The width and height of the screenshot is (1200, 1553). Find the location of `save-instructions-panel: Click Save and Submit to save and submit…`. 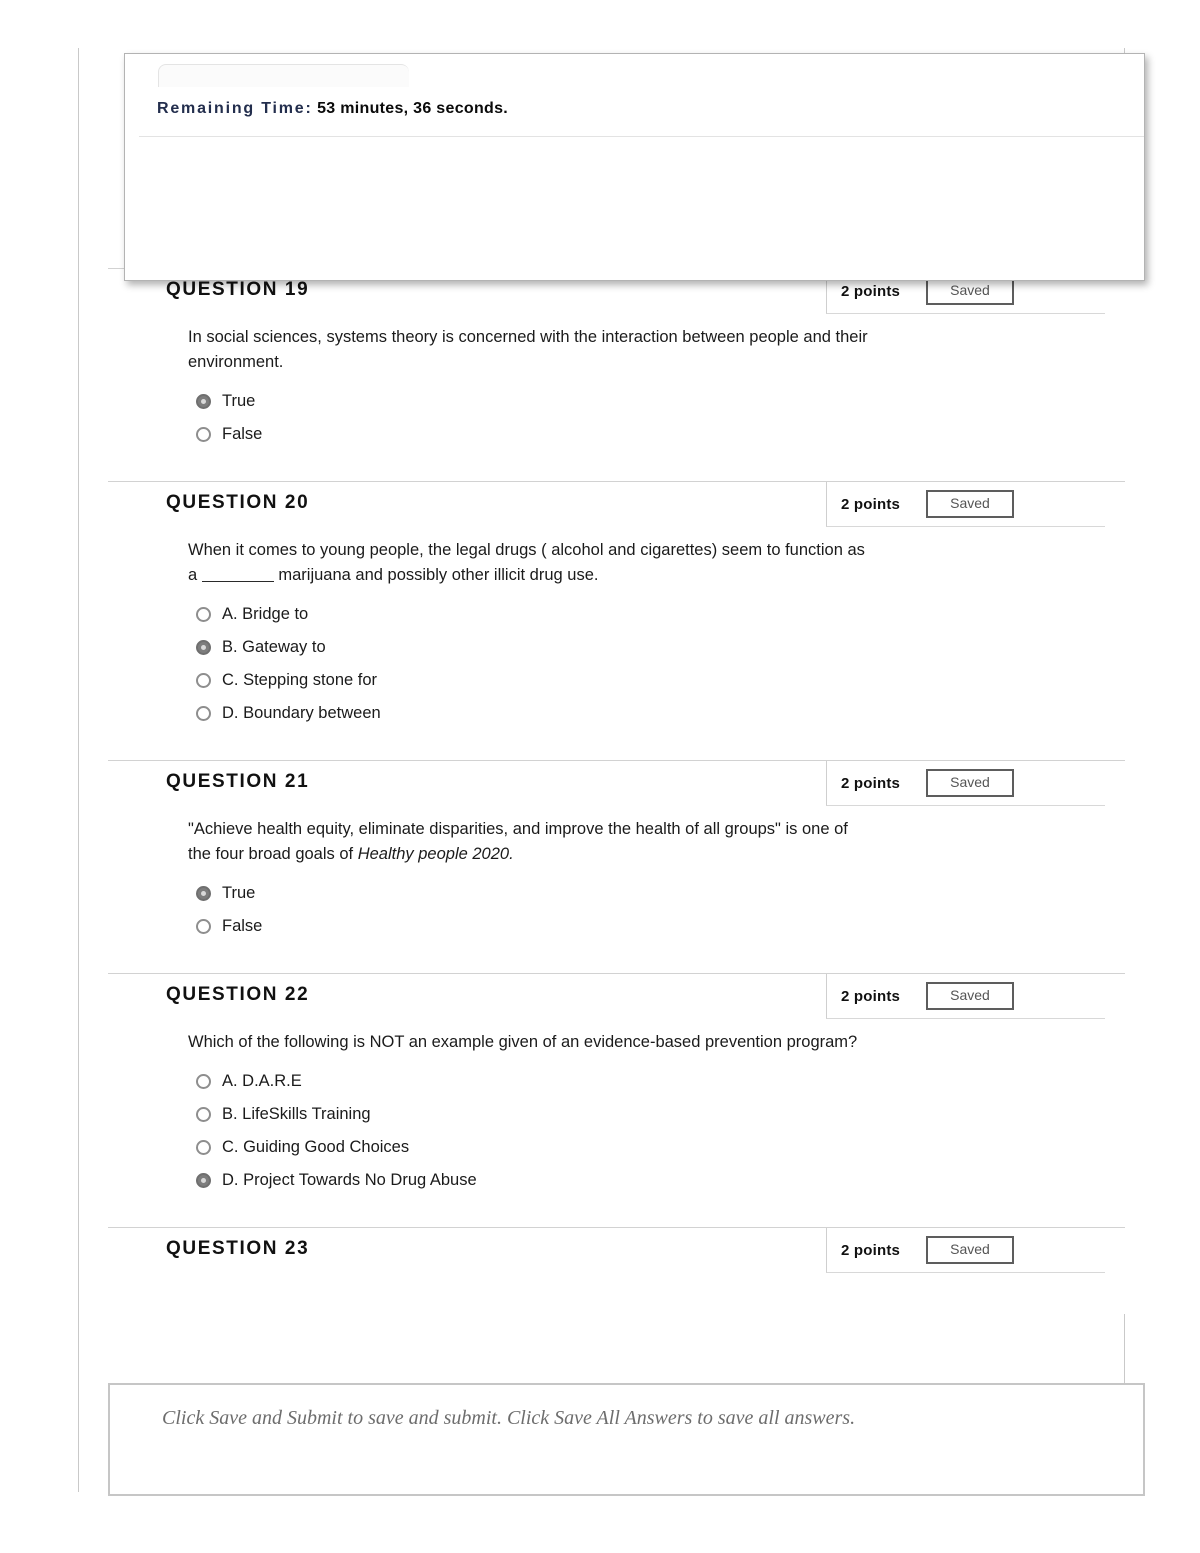

save-instructions-panel: Click Save and Submit to save and submit… is located at coordinates (626, 1439).